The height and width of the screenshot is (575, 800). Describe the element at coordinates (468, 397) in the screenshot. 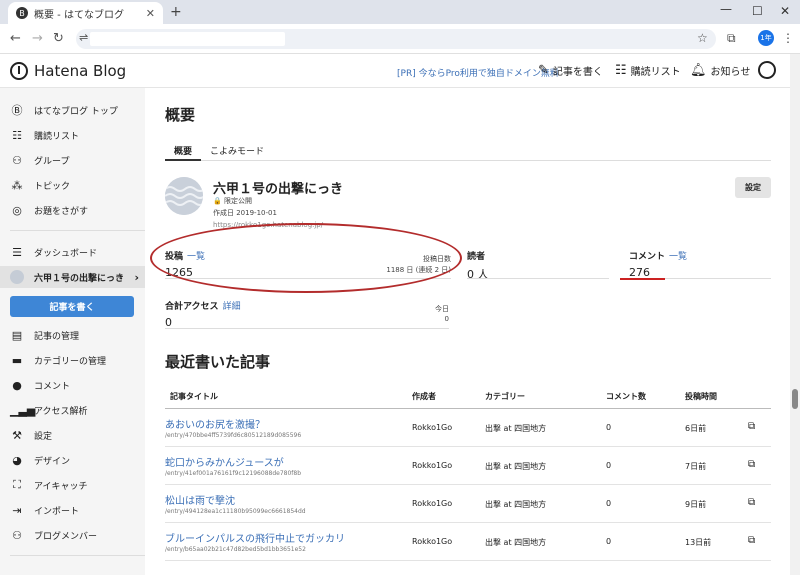

I see `table-header: 記事タイトル 作成者 カテゴリー コメント数 投稿時間` at that location.